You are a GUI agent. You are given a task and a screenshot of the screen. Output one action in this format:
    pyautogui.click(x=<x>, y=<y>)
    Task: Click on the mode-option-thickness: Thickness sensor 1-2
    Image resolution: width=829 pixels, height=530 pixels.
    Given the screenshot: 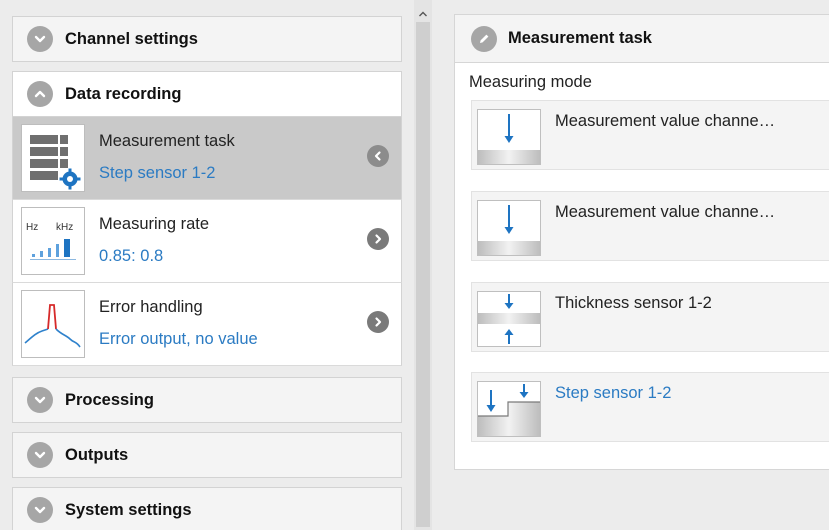 What is the action you would take?
    pyautogui.click(x=650, y=317)
    